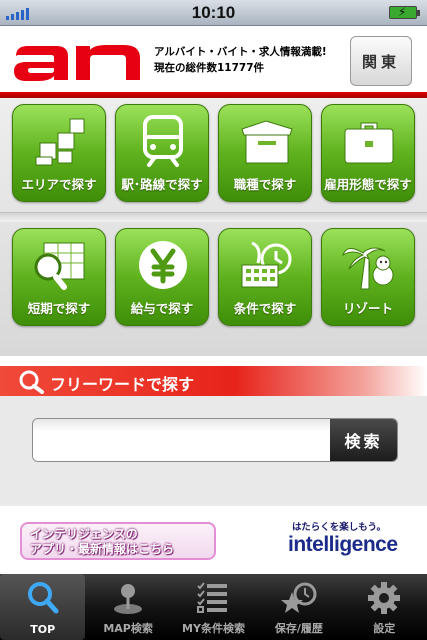 Image resolution: width=427 pixels, height=640 pixels. I want to click on category-salary-button: 給与で探す, so click(162, 277).